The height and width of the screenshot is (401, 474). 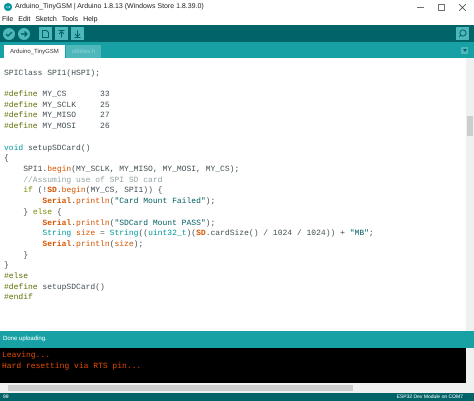 I want to click on code-line: if (!SD.begin(MY_CS, SPI1)) {, so click(x=92, y=191).